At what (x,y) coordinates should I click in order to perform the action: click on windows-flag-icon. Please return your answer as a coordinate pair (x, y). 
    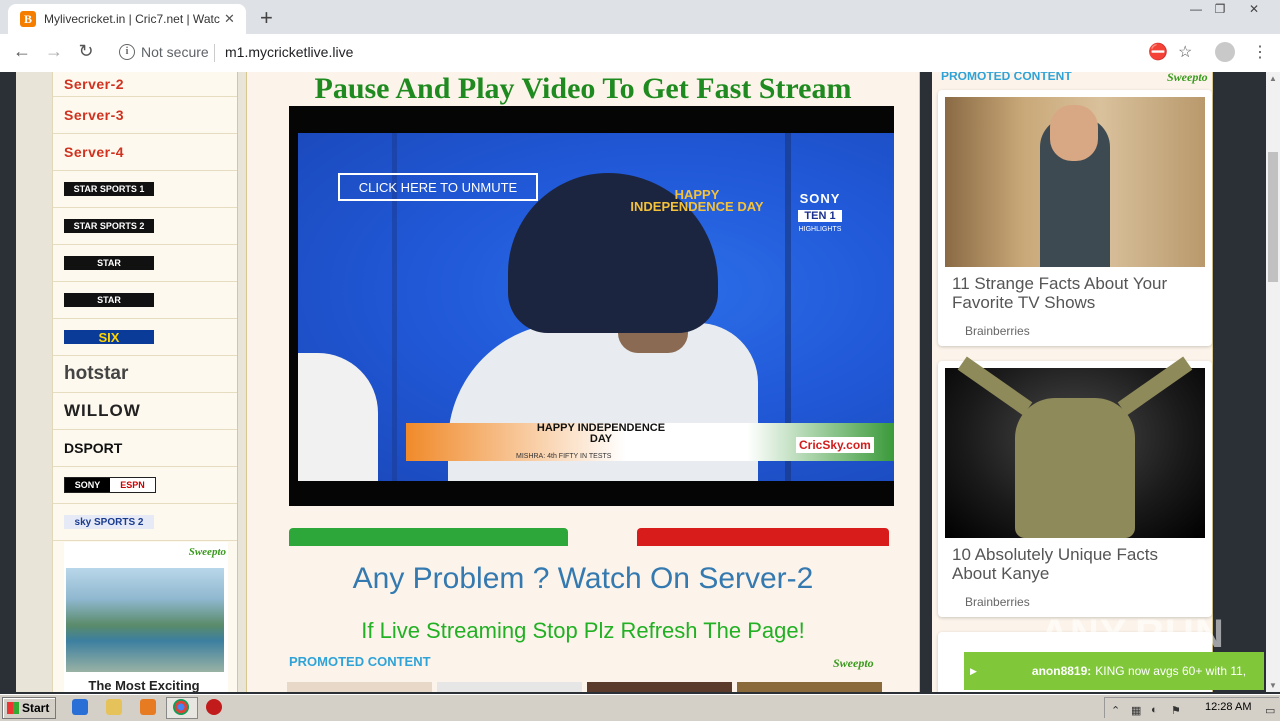
    Looking at the image, I should click on (13, 708).